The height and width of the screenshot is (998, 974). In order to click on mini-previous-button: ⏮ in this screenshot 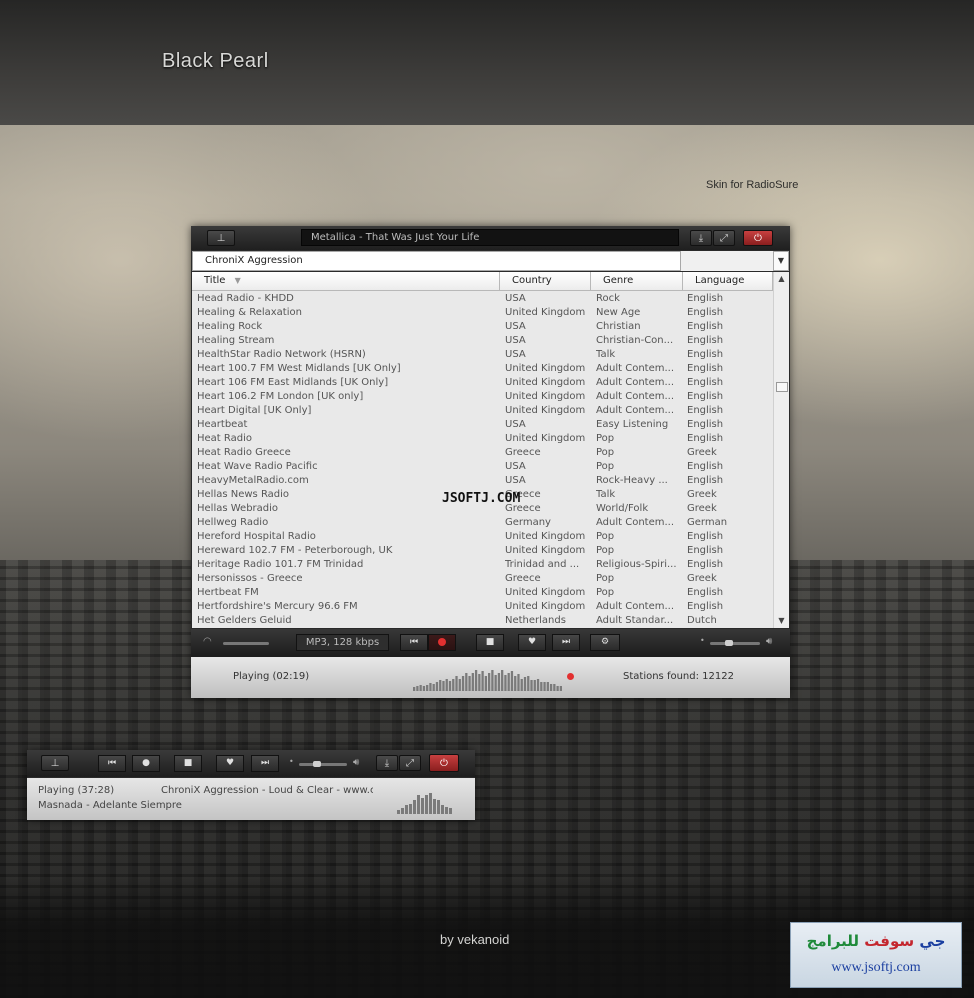, I will do `click(112, 763)`.